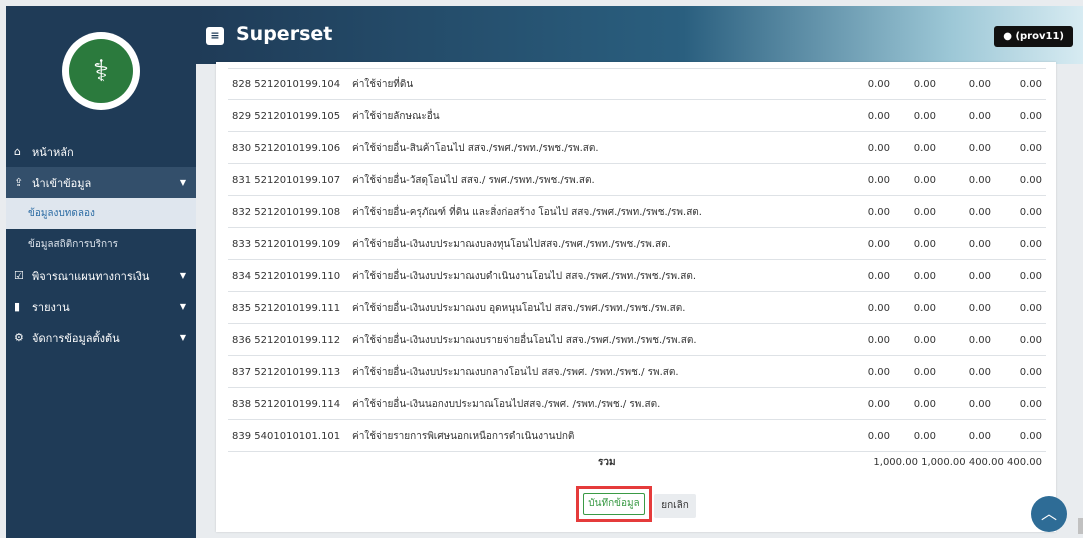 This screenshot has width=1083, height=538. I want to click on top-navbar: ≡ Superset ● (prov11), so click(639, 35).